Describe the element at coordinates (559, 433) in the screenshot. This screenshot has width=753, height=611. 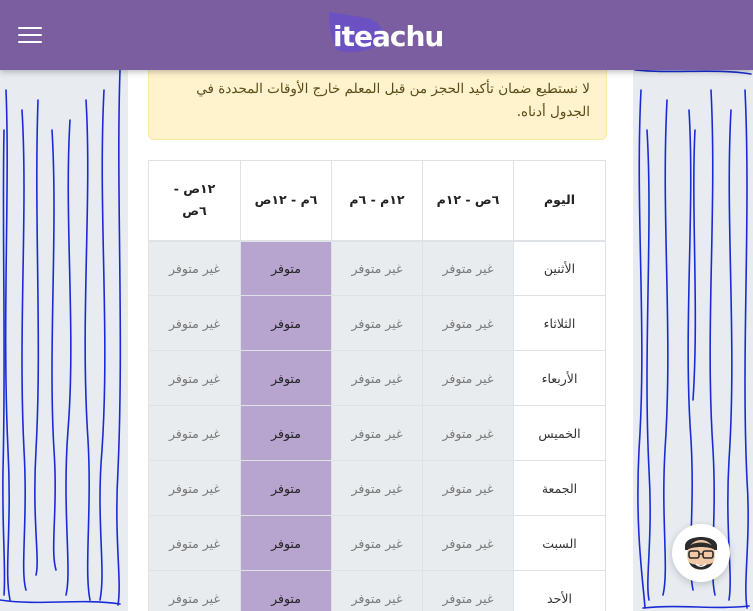
I see `day-cell: الخميس` at that location.